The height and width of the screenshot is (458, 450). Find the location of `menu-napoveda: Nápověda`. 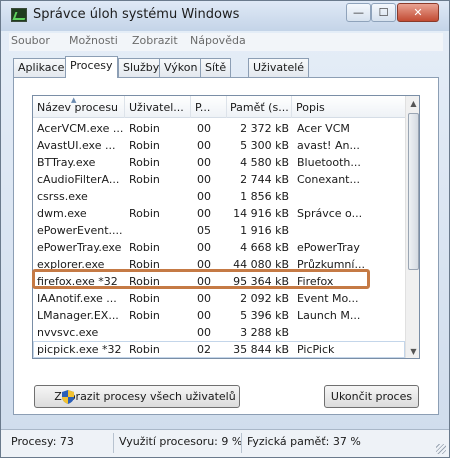

menu-napoveda: Nápověda is located at coordinates (218, 40).